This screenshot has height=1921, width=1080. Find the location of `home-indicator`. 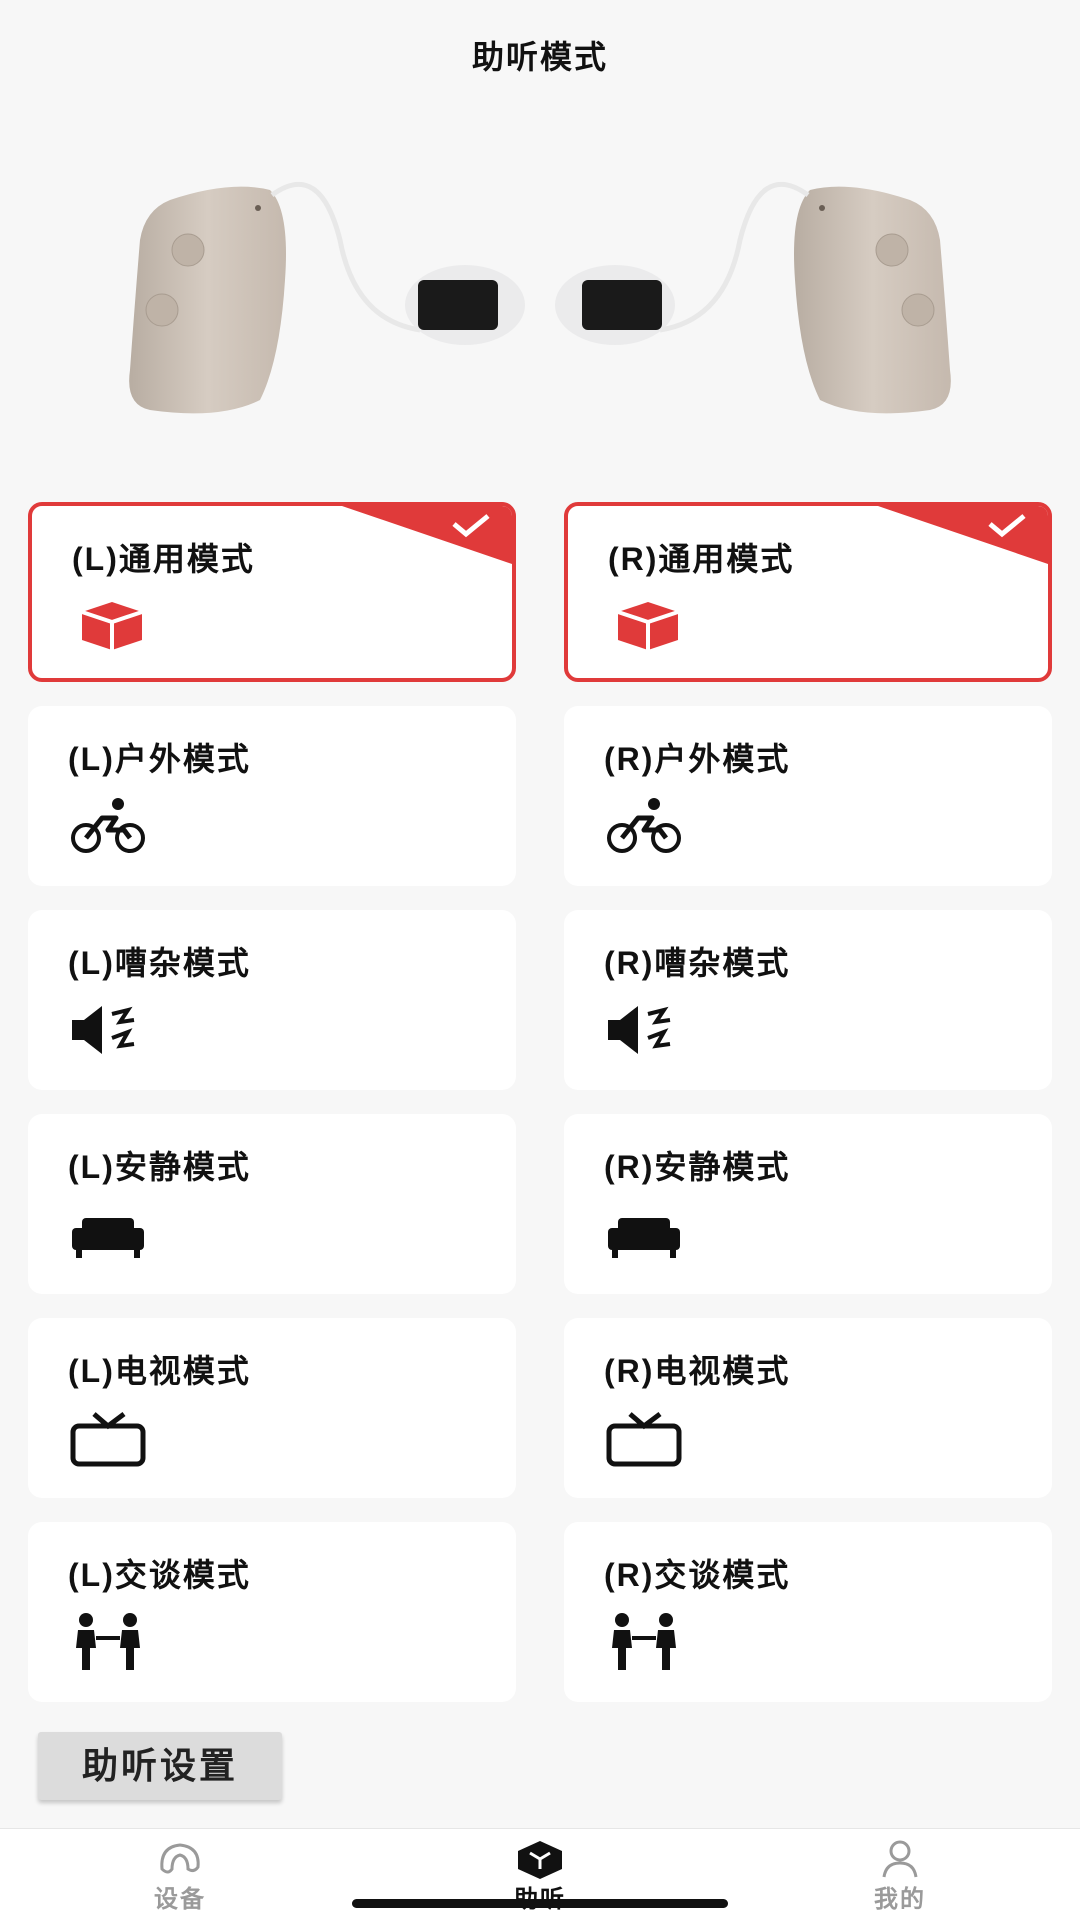

home-indicator is located at coordinates (540, 1903).